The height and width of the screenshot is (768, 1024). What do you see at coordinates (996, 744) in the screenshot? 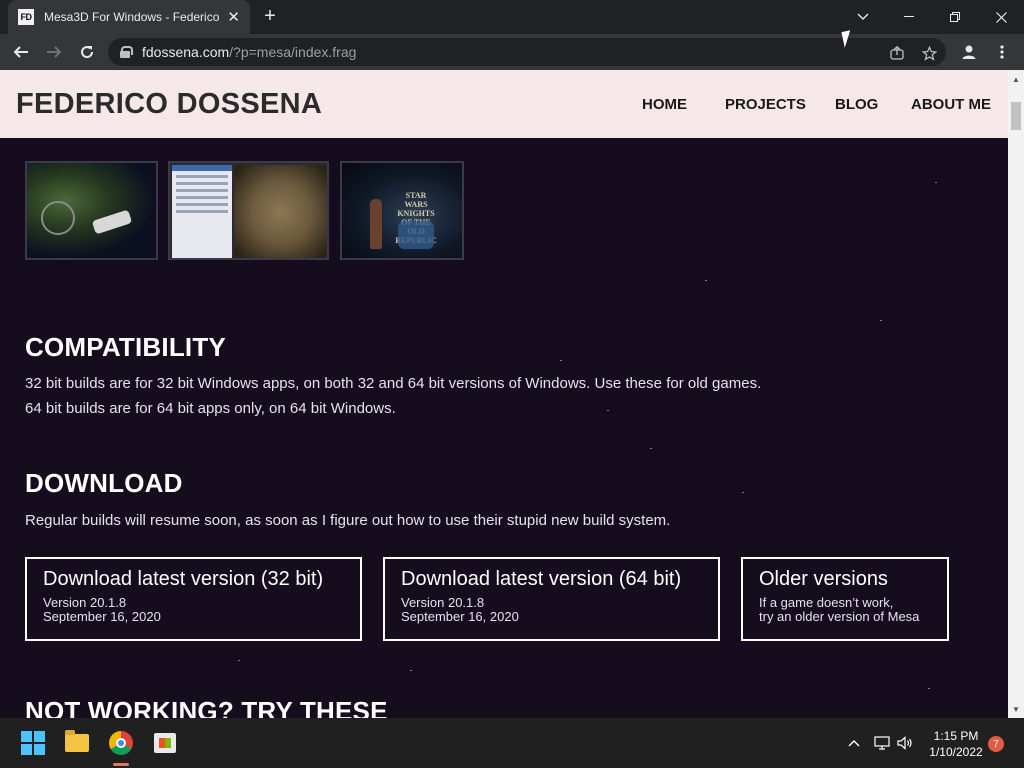
I see `notification-badge: 7` at bounding box center [996, 744].